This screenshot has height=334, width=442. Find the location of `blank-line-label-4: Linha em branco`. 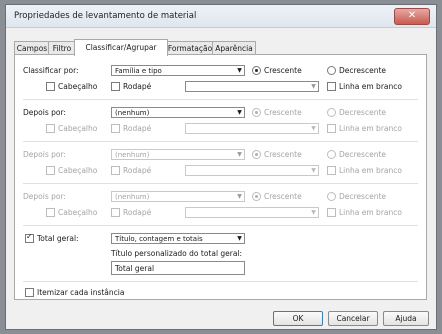

blank-line-label-4: Linha em branco is located at coordinates (370, 212).